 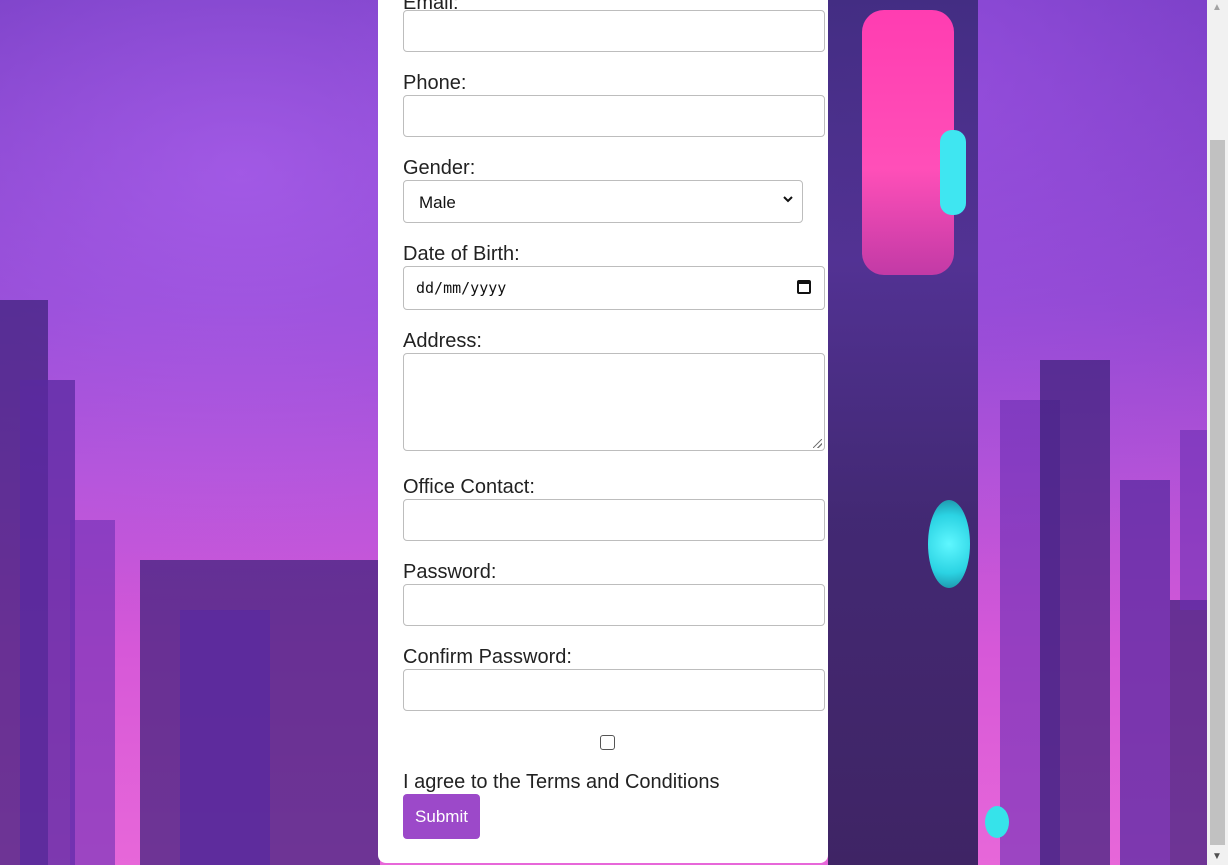 What do you see at coordinates (788, 200) in the screenshot?
I see `chevron-down-icon` at bounding box center [788, 200].